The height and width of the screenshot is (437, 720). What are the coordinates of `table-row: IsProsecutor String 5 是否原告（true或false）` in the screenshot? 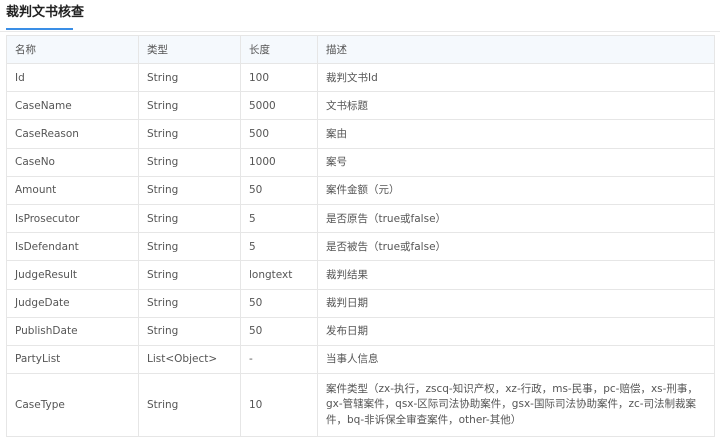 It's located at (360, 218).